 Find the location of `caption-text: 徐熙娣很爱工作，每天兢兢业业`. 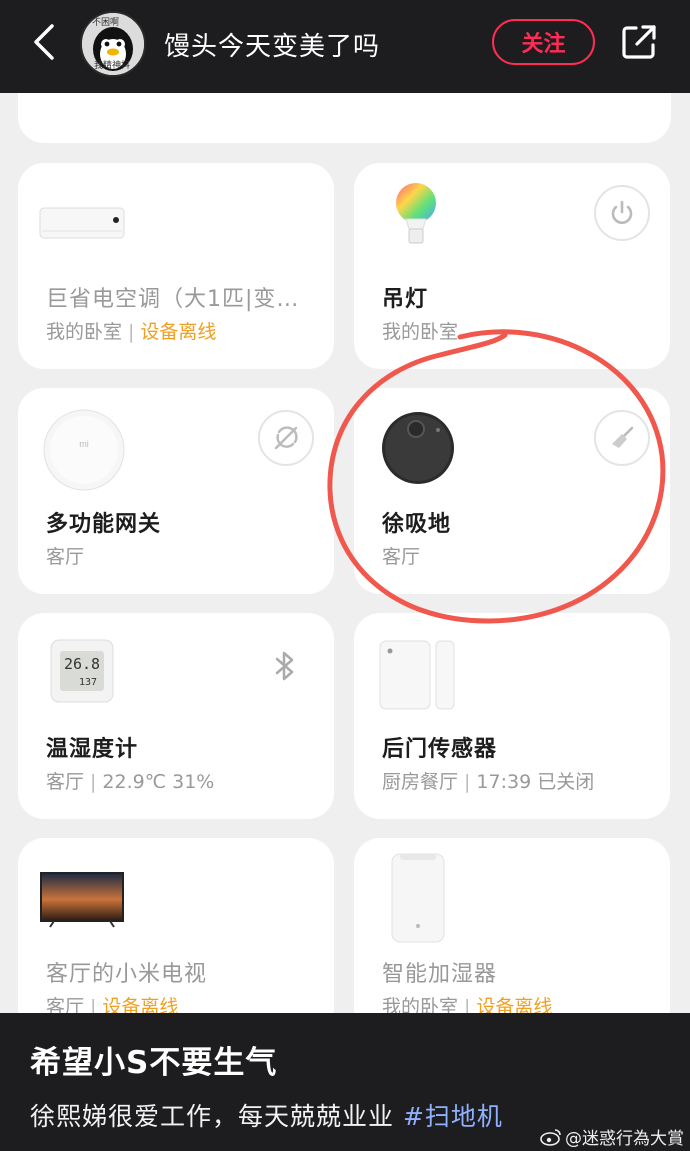

caption-text: 徐熙娣很爱工作，每天兢兢业业 is located at coordinates (216, 1116).